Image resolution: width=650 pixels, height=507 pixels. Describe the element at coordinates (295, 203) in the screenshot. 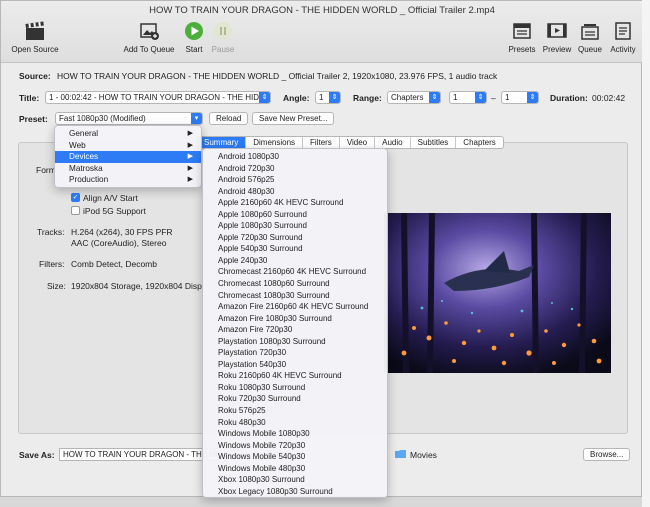

I see `device-preset-item: Apple 2160p60 4K HEVC Surround` at that location.